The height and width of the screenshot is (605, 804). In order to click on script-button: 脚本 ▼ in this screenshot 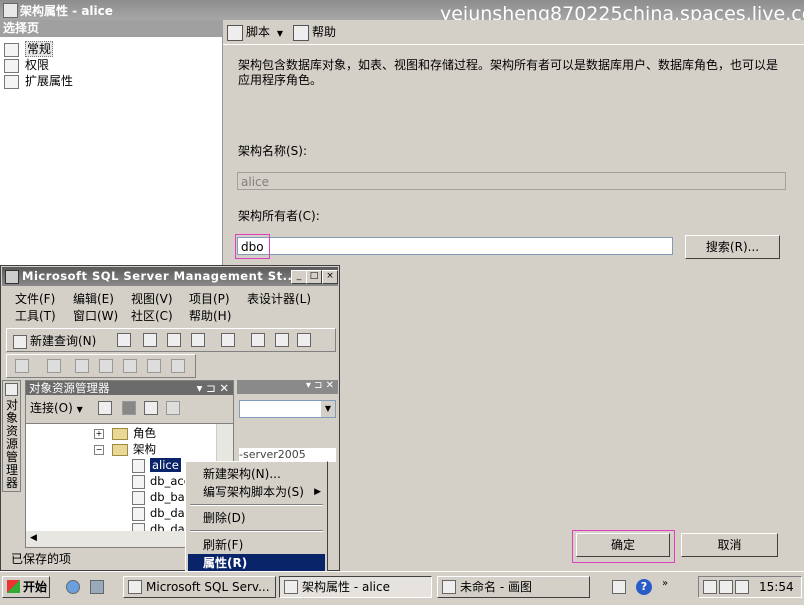, I will do `click(255, 32)`.